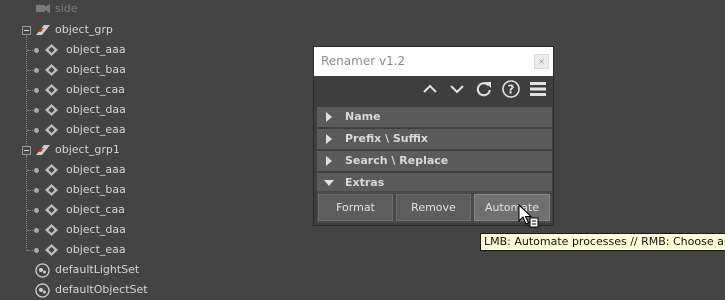 This screenshot has height=300, width=725. I want to click on renamer-toolbar: ?, so click(433, 91).